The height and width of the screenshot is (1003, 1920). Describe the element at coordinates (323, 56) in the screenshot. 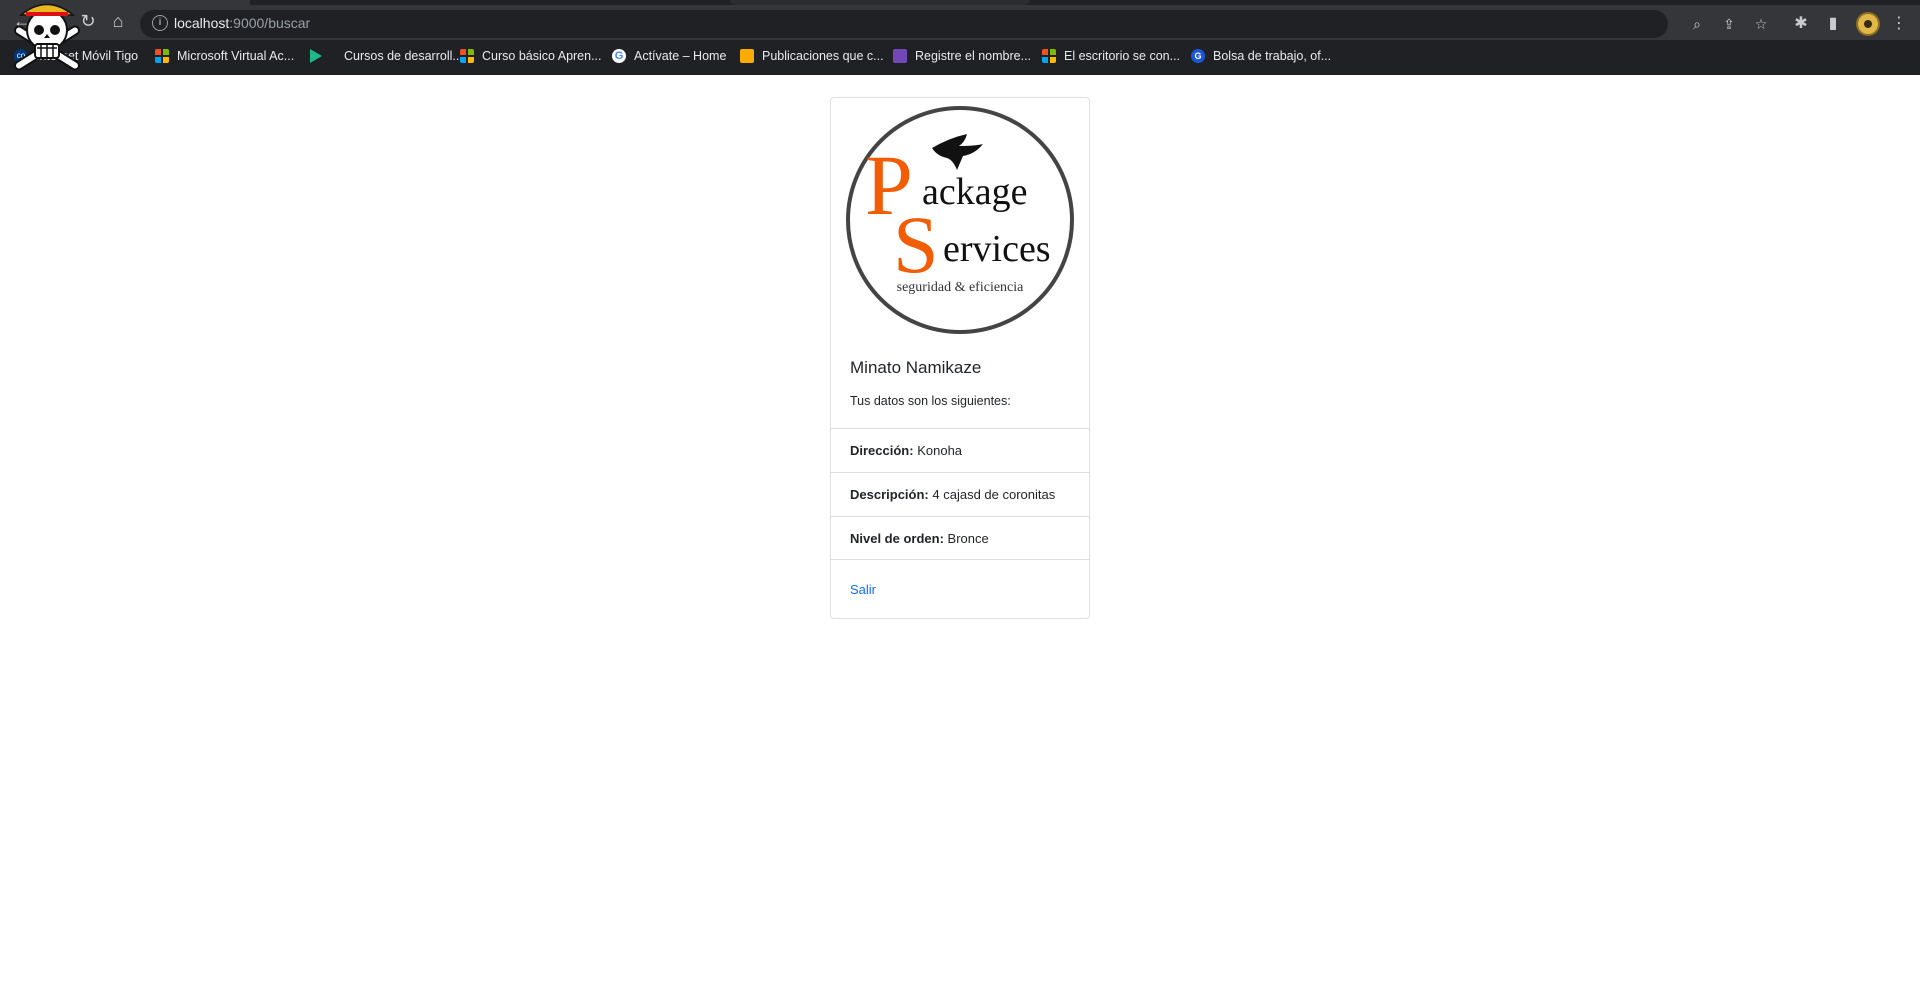

I see `play-icon` at that location.